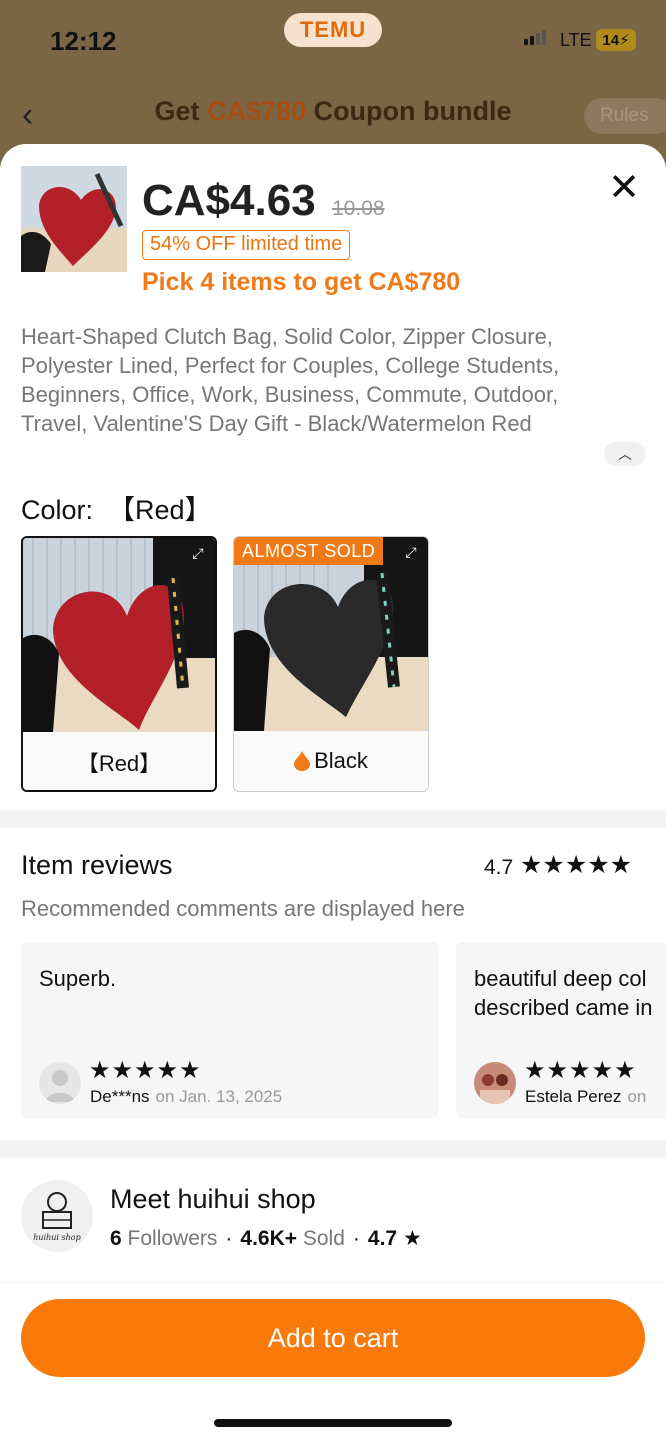 This screenshot has height=1440, width=666. I want to click on review-date: on, so click(637, 1096).